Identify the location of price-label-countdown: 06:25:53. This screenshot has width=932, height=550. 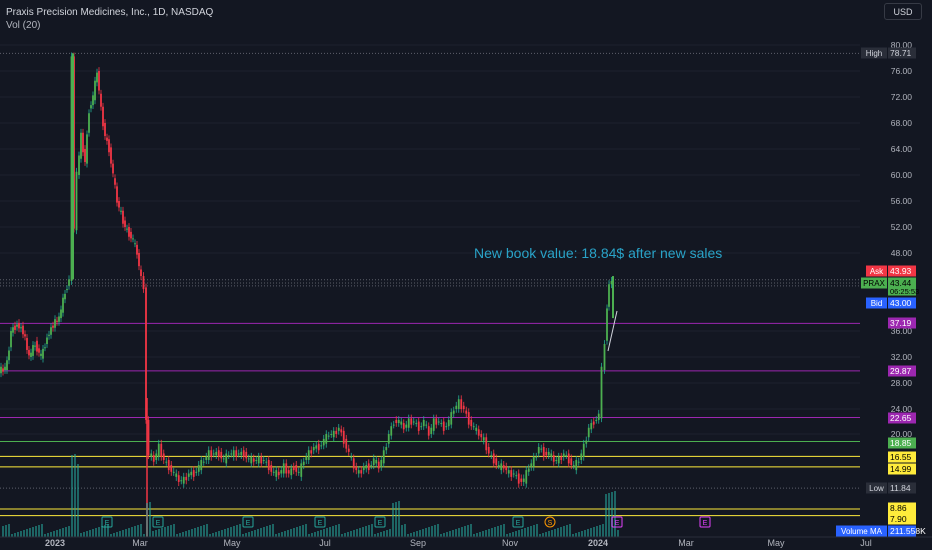
(904, 291).